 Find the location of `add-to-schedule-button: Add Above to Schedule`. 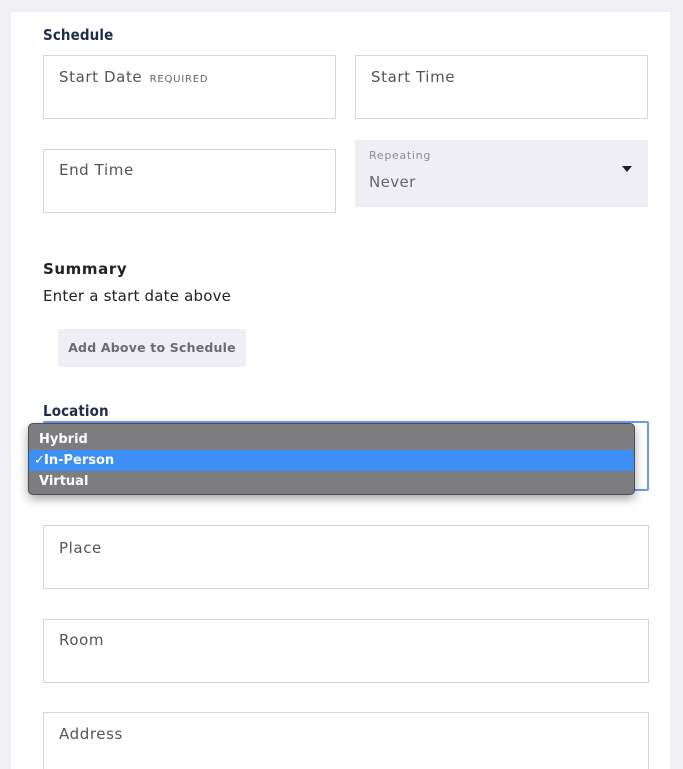

add-to-schedule-button: Add Above to Schedule is located at coordinates (152, 348).